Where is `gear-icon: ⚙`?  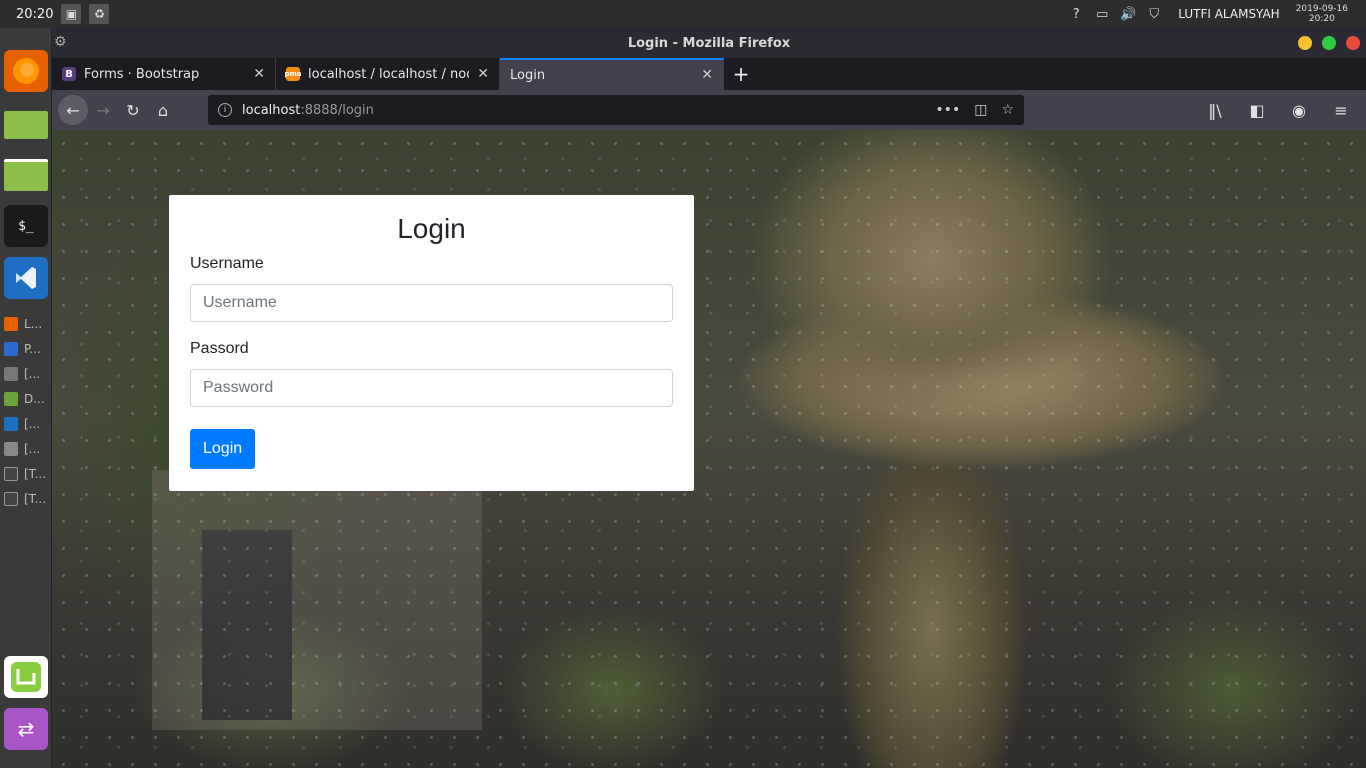 gear-icon: ⚙ is located at coordinates (60, 42).